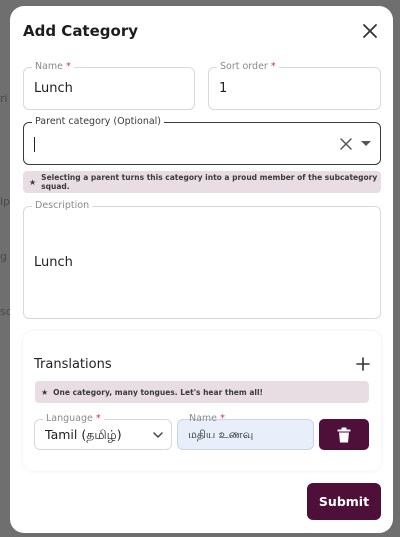 This screenshot has height=537, width=400. I want to click on parent-category-label: Parent category (Optional), so click(98, 121).